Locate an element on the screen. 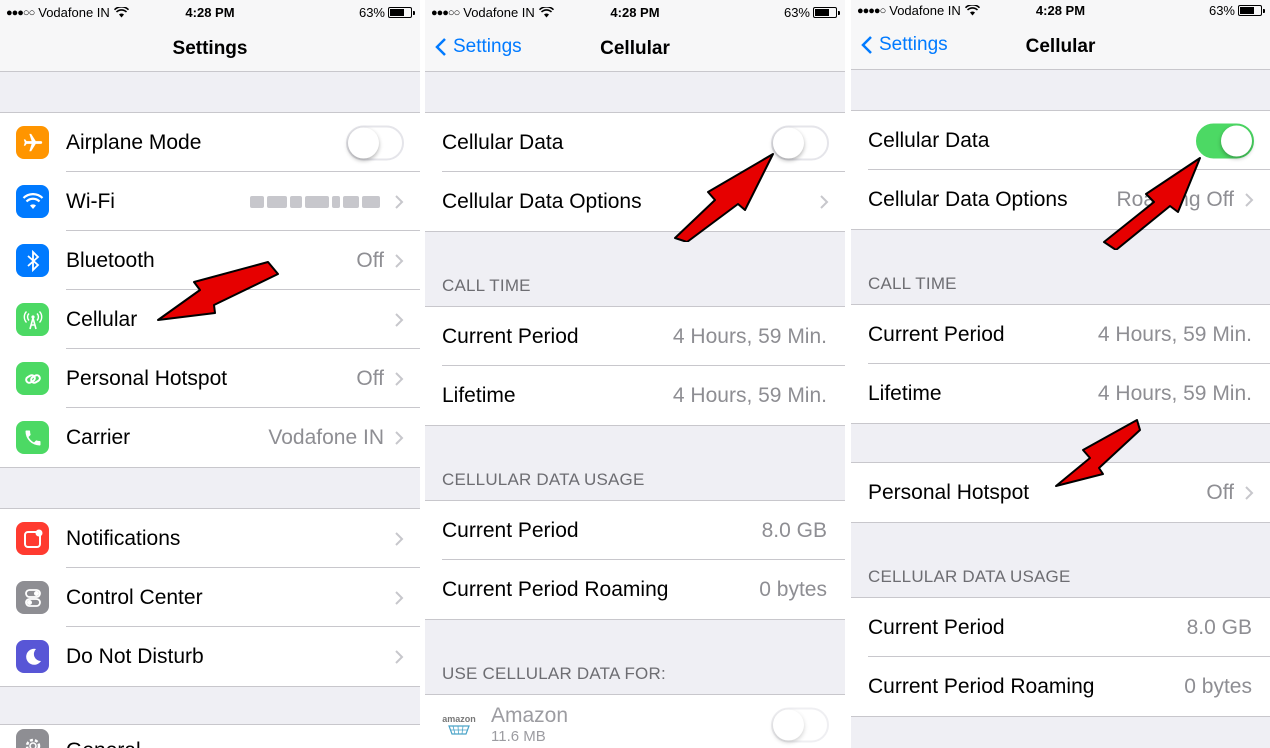 This screenshot has height=748, width=1270. wifi-row: Wi-Fi is located at coordinates (210, 201).